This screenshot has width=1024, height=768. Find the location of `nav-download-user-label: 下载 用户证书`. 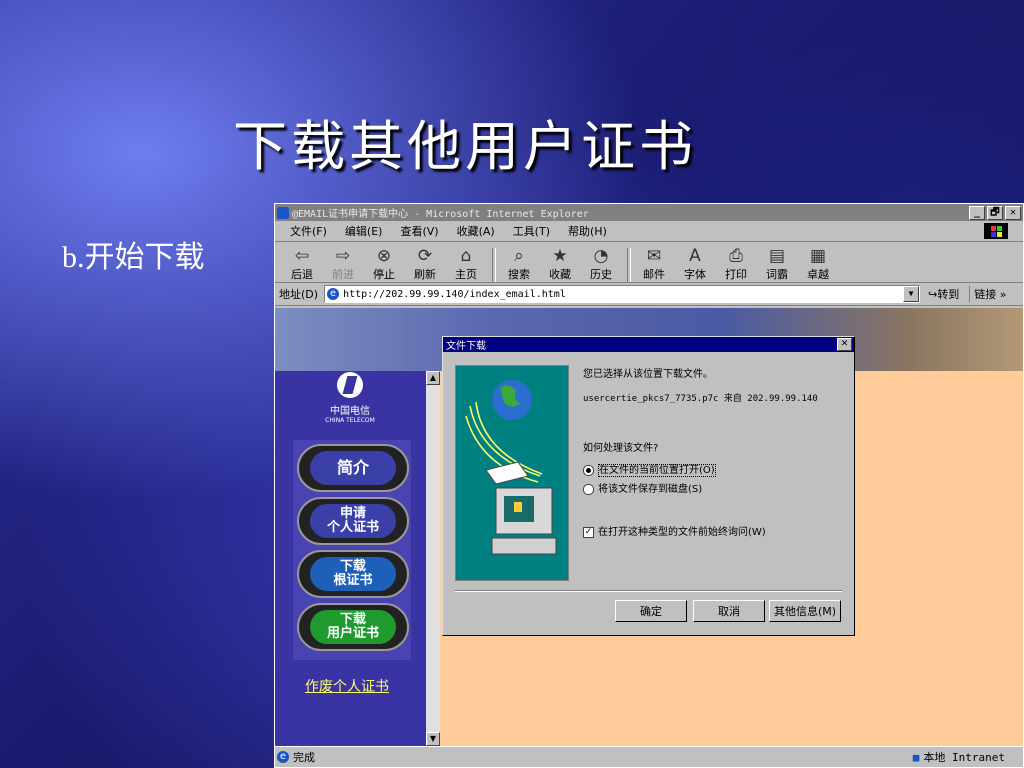

nav-download-user-label: 下载 用户证书 is located at coordinates (353, 627).